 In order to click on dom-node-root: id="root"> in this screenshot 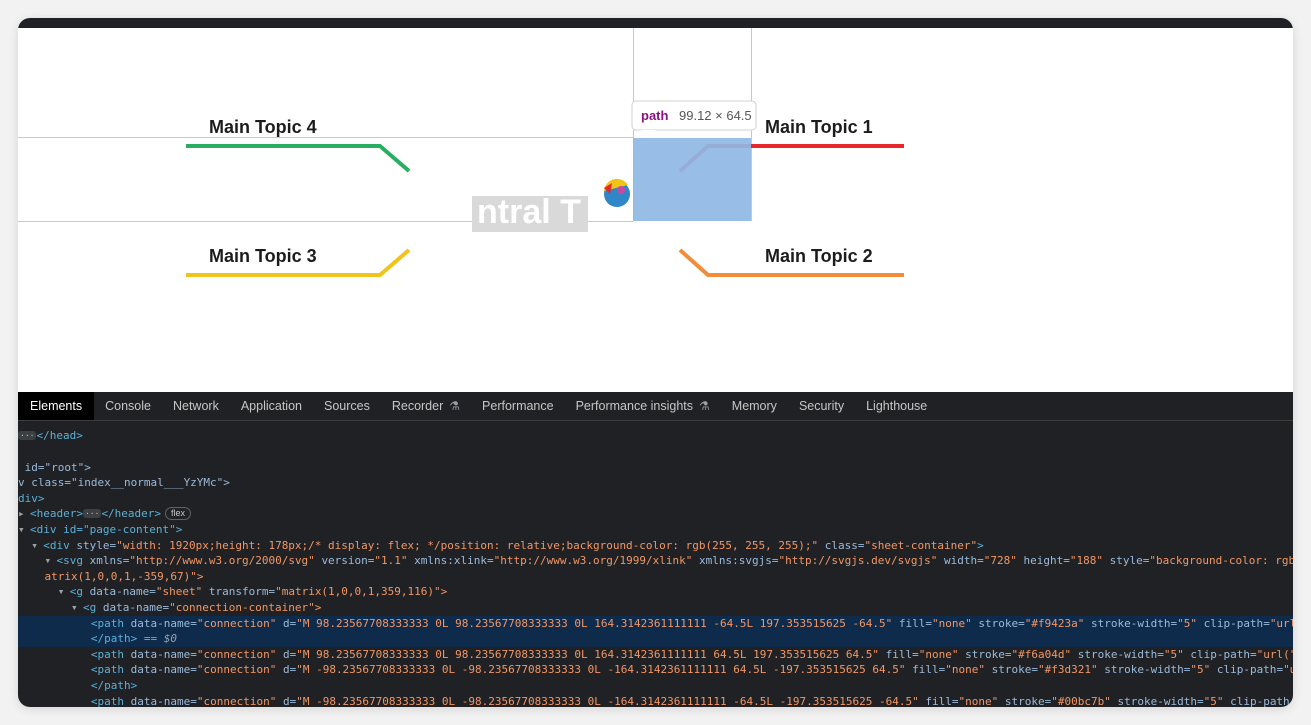, I will do `click(655, 468)`.